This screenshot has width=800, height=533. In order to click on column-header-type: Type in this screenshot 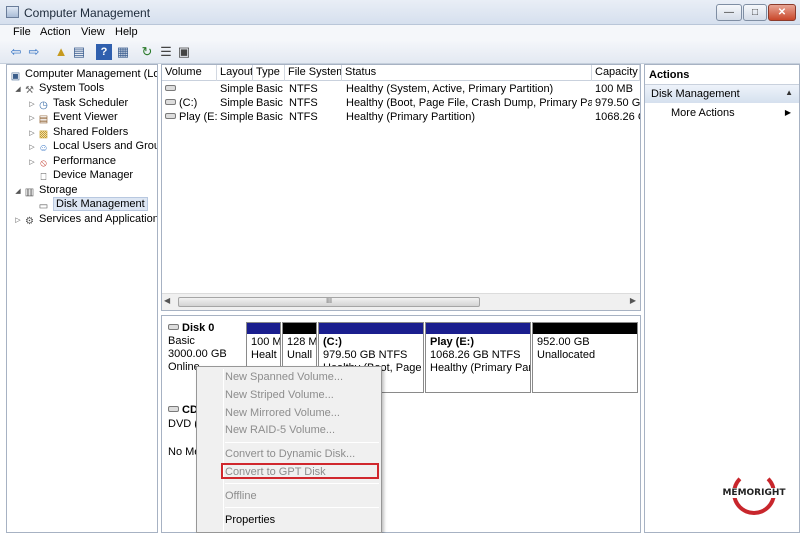, I will do `click(269, 73)`.